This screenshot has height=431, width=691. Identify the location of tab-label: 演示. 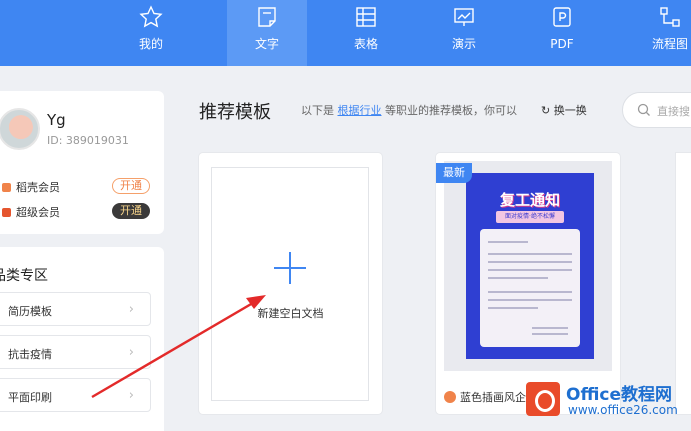
(463, 44).